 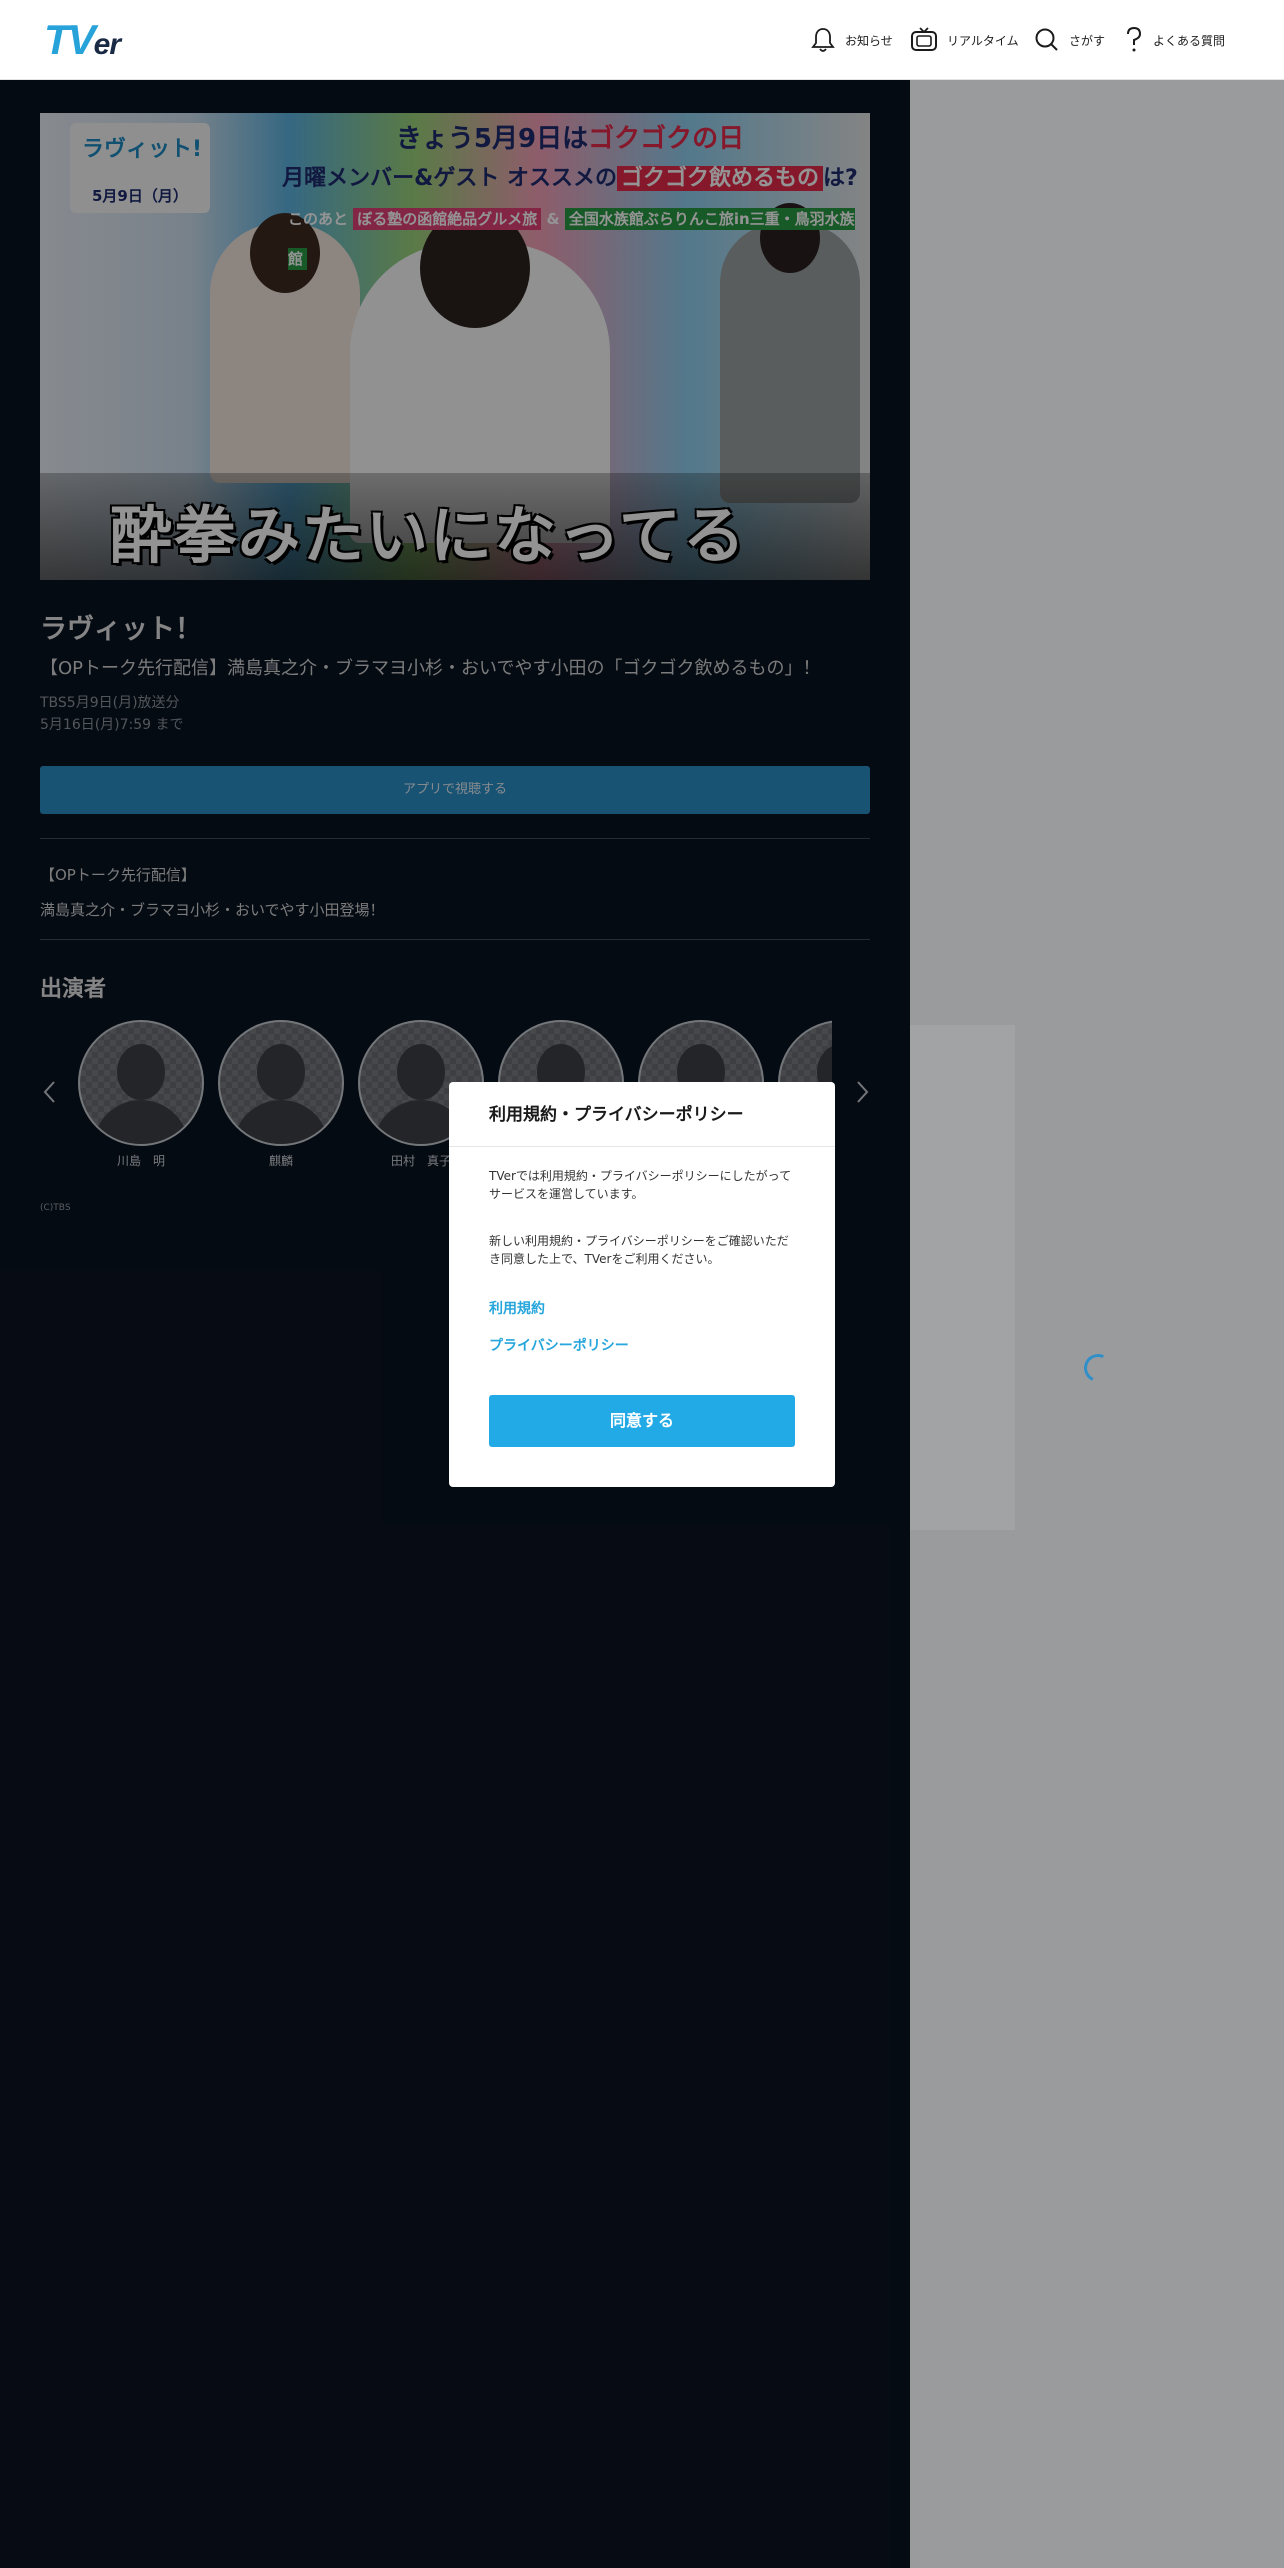 What do you see at coordinates (121, 626) in the screenshot?
I see `show-title: ラヴィット！` at bounding box center [121, 626].